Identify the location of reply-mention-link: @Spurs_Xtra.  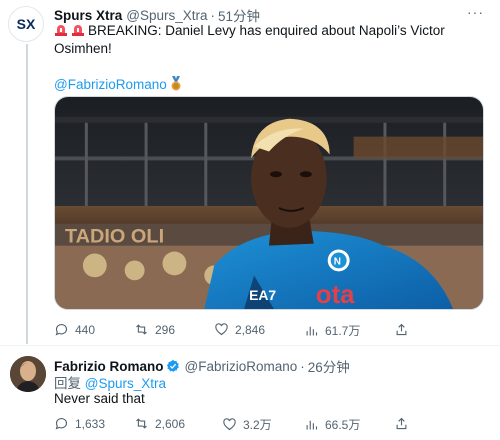
(125, 383).